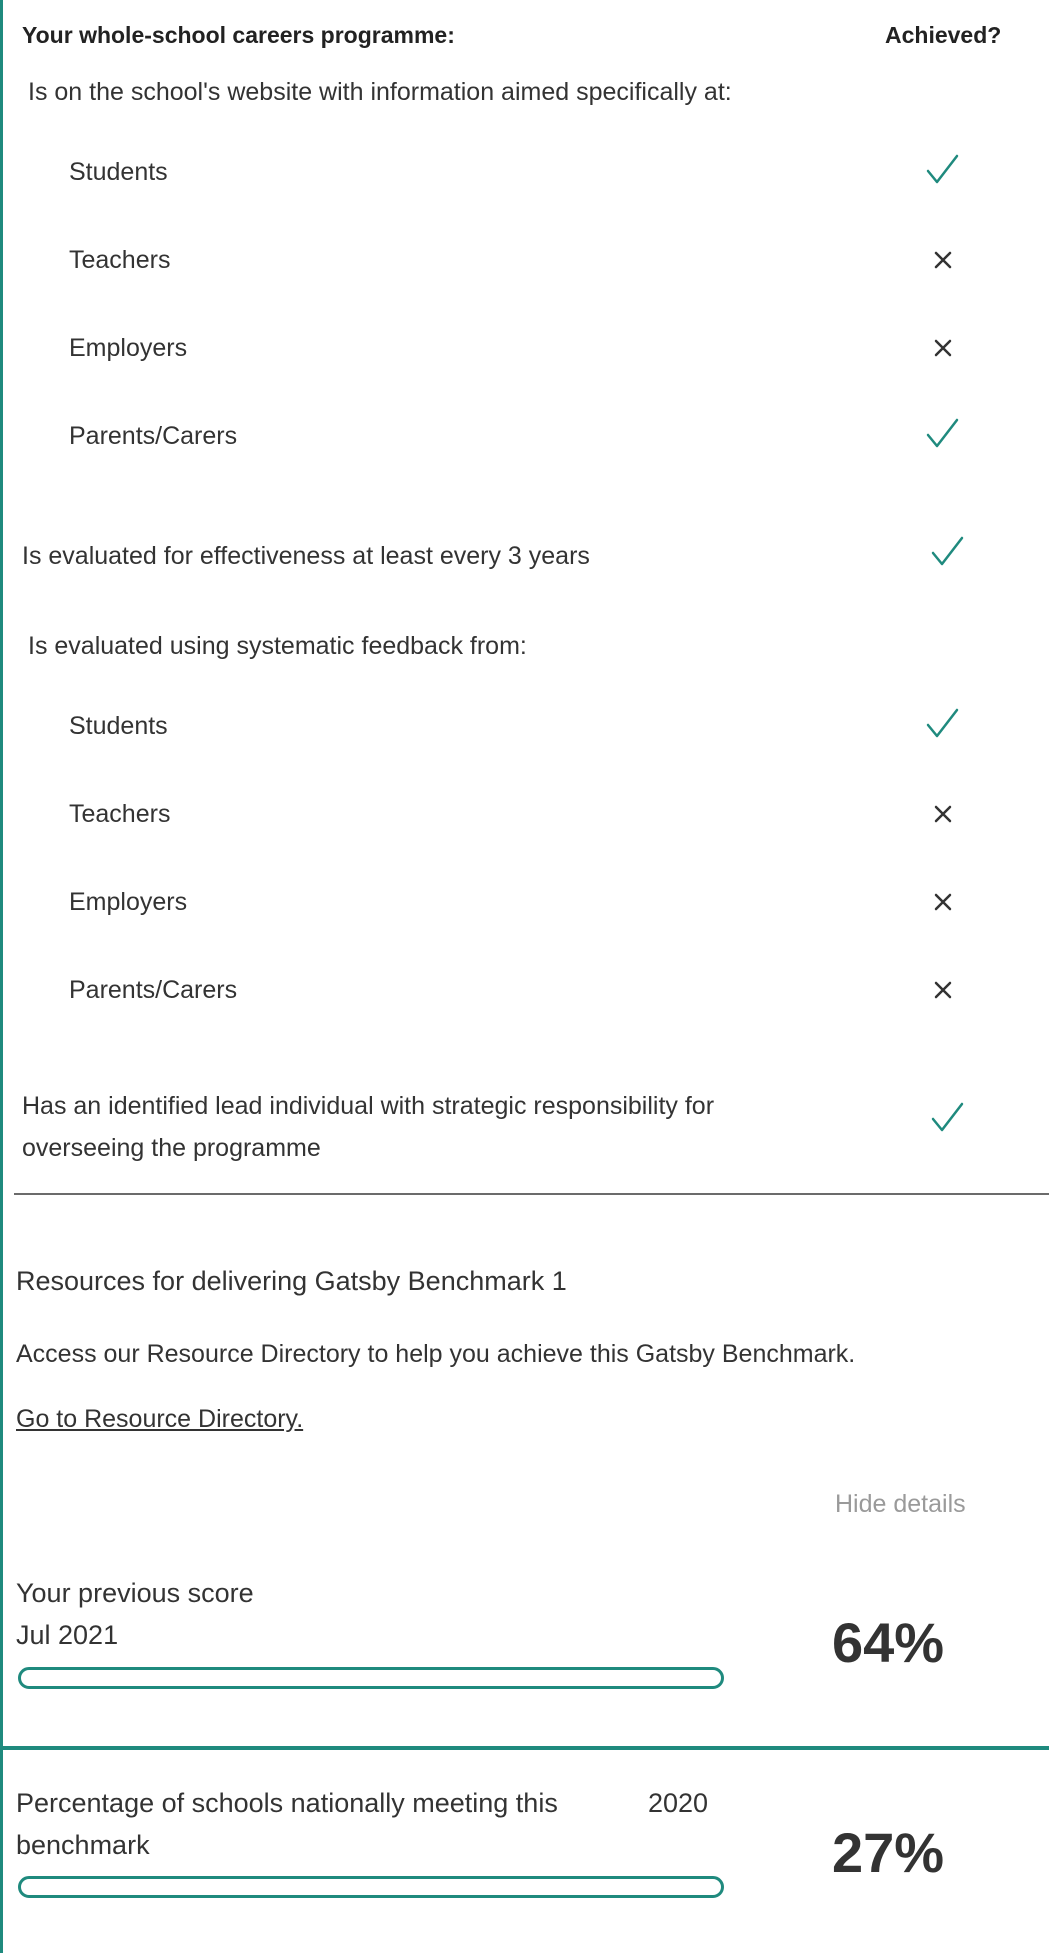  I want to click on website-item-teachers: Teachers, so click(120, 260).